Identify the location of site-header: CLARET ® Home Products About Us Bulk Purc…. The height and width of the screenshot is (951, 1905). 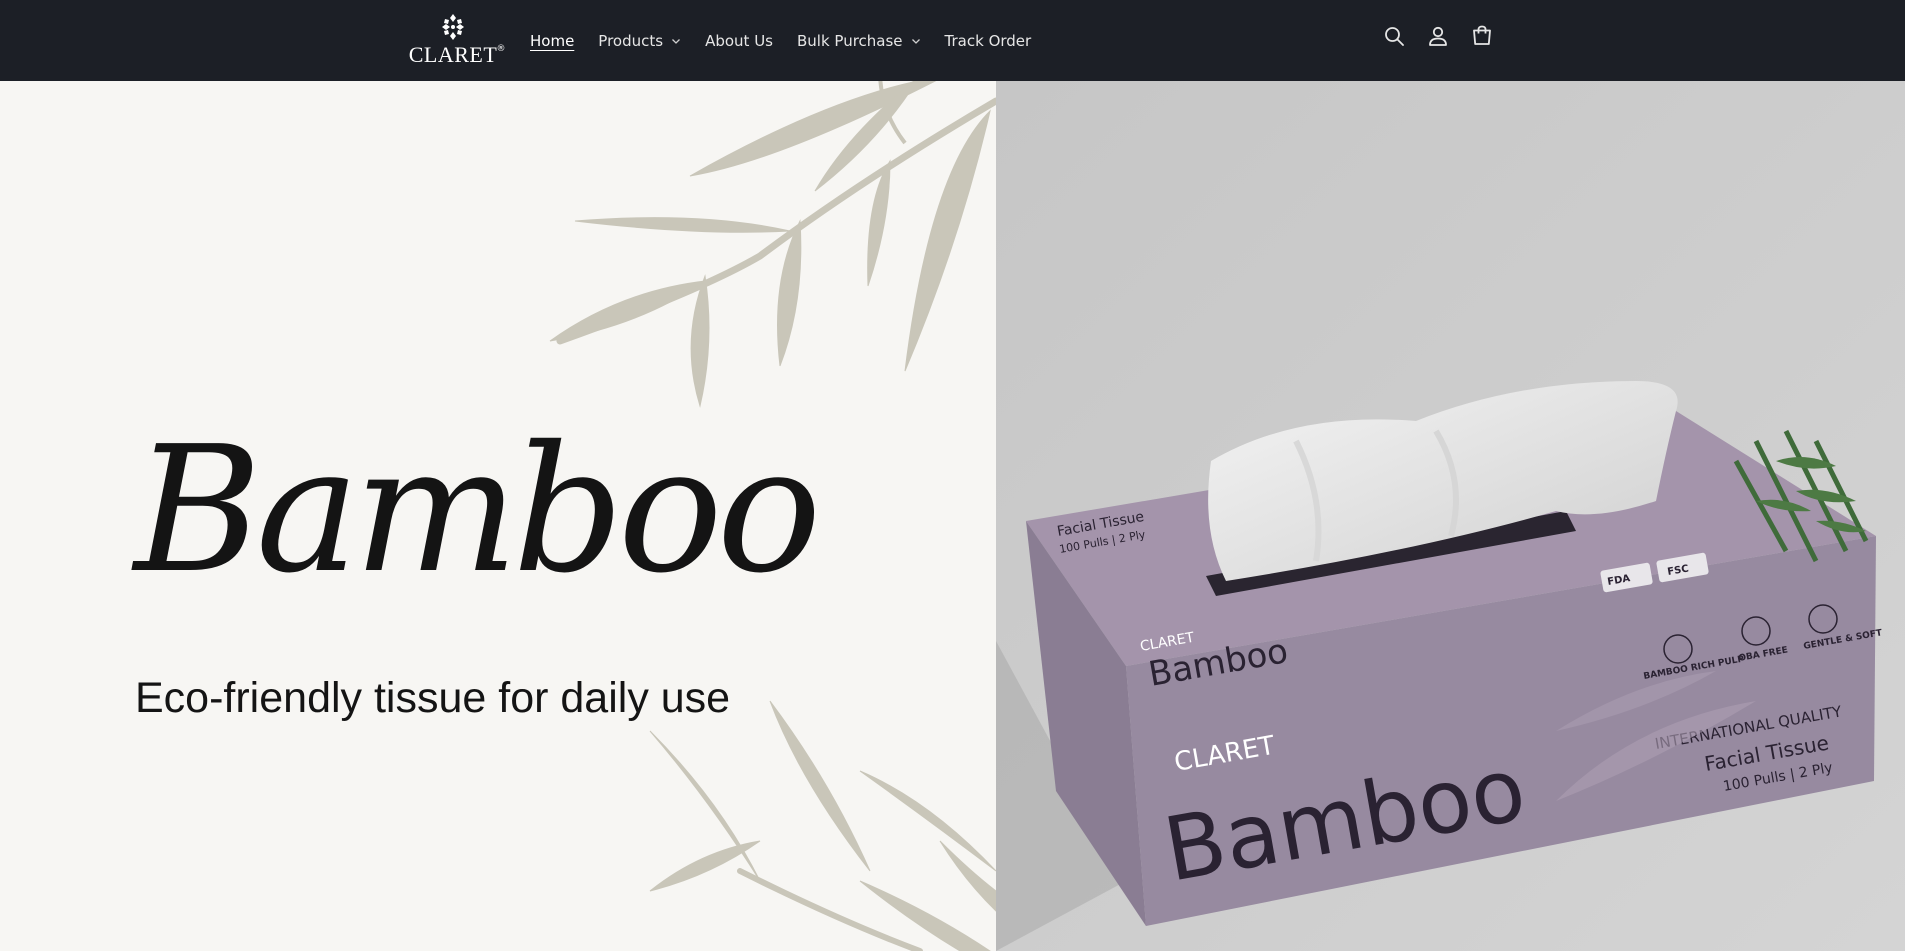
(952, 40).